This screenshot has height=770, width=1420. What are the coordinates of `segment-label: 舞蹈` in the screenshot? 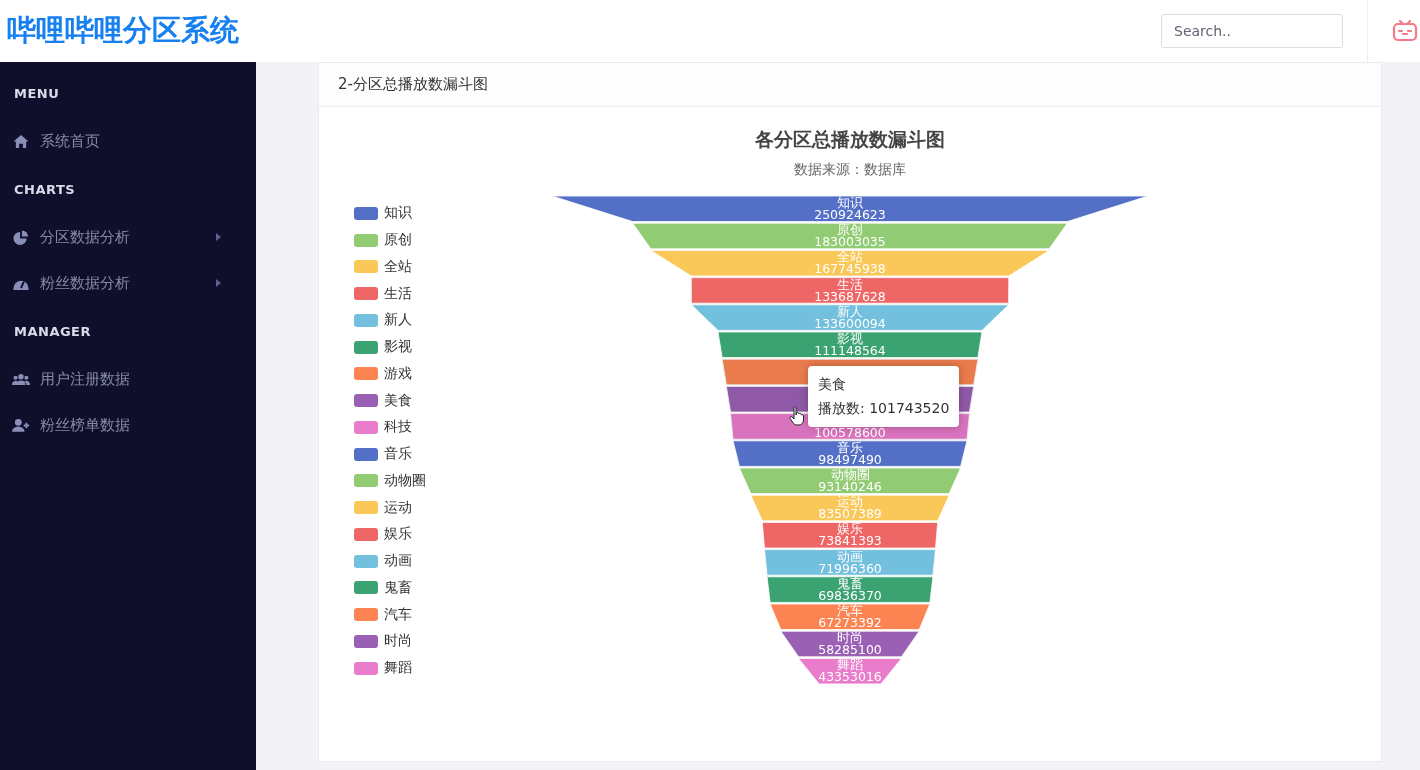 It's located at (850, 665).